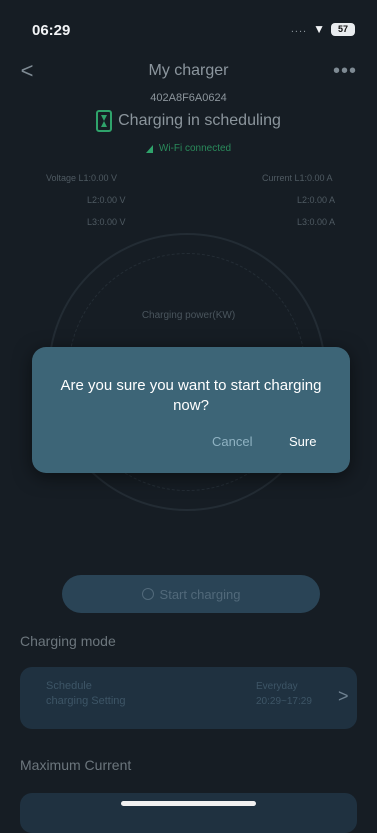 The width and height of the screenshot is (377, 833). Describe the element at coordinates (86, 694) in the screenshot. I see `schedule-setting-label: Schedule charging Setting` at that location.